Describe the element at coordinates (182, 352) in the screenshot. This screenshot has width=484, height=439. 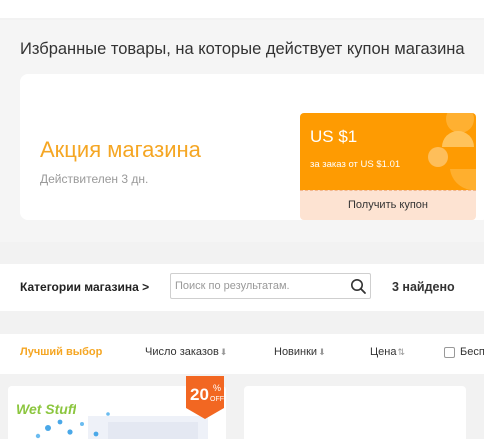
I see `sort-orders-label: Число заказов` at that location.